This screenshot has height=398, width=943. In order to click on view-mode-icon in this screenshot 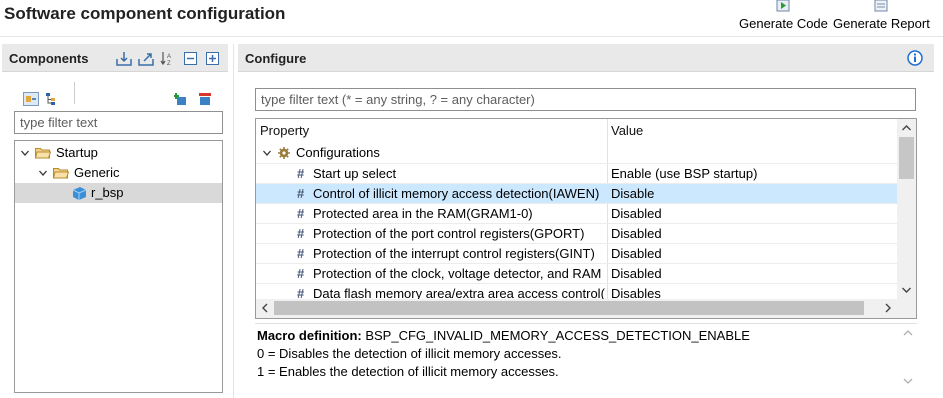, I will do `click(31, 99)`.